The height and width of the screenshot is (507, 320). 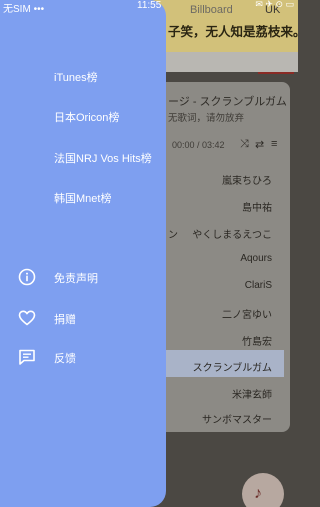 What do you see at coordinates (76, 279) in the screenshot?
I see `drawer-item-label: 免责声明` at bounding box center [76, 279].